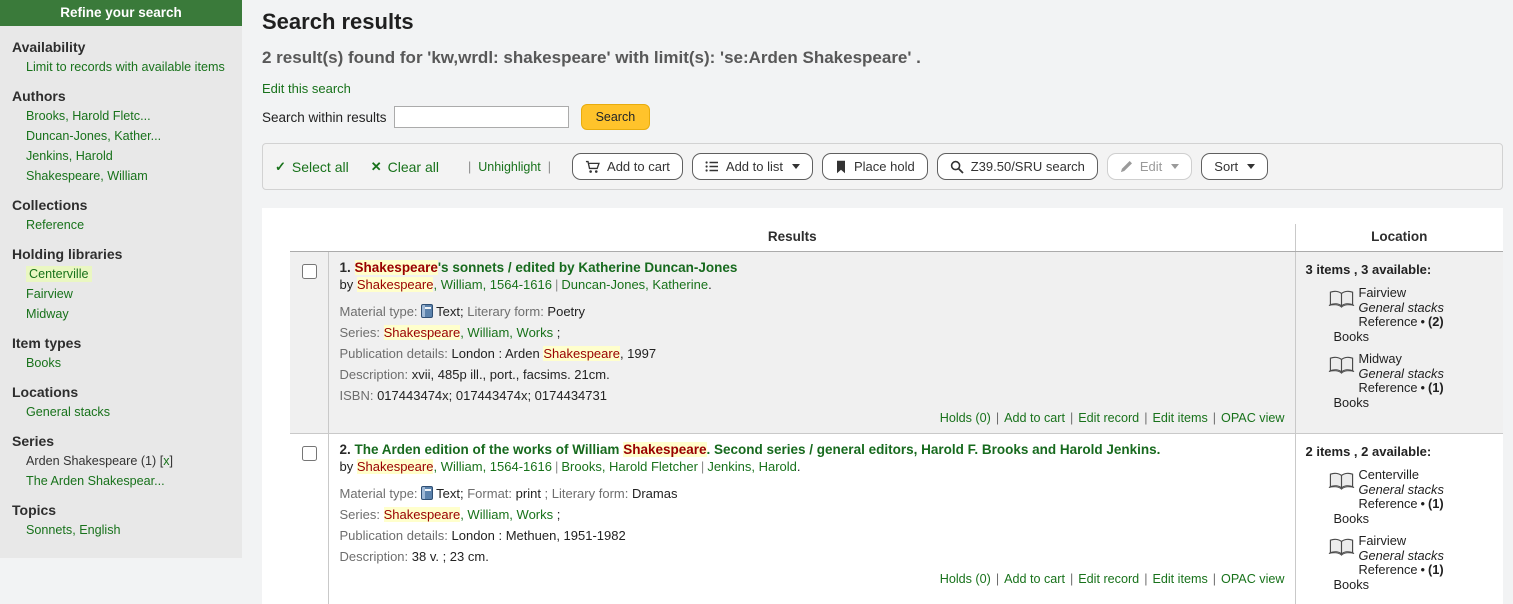 The width and height of the screenshot is (1513, 604). What do you see at coordinates (634, 284) in the screenshot?
I see `link: Duncan-Jones, Katherine` at bounding box center [634, 284].